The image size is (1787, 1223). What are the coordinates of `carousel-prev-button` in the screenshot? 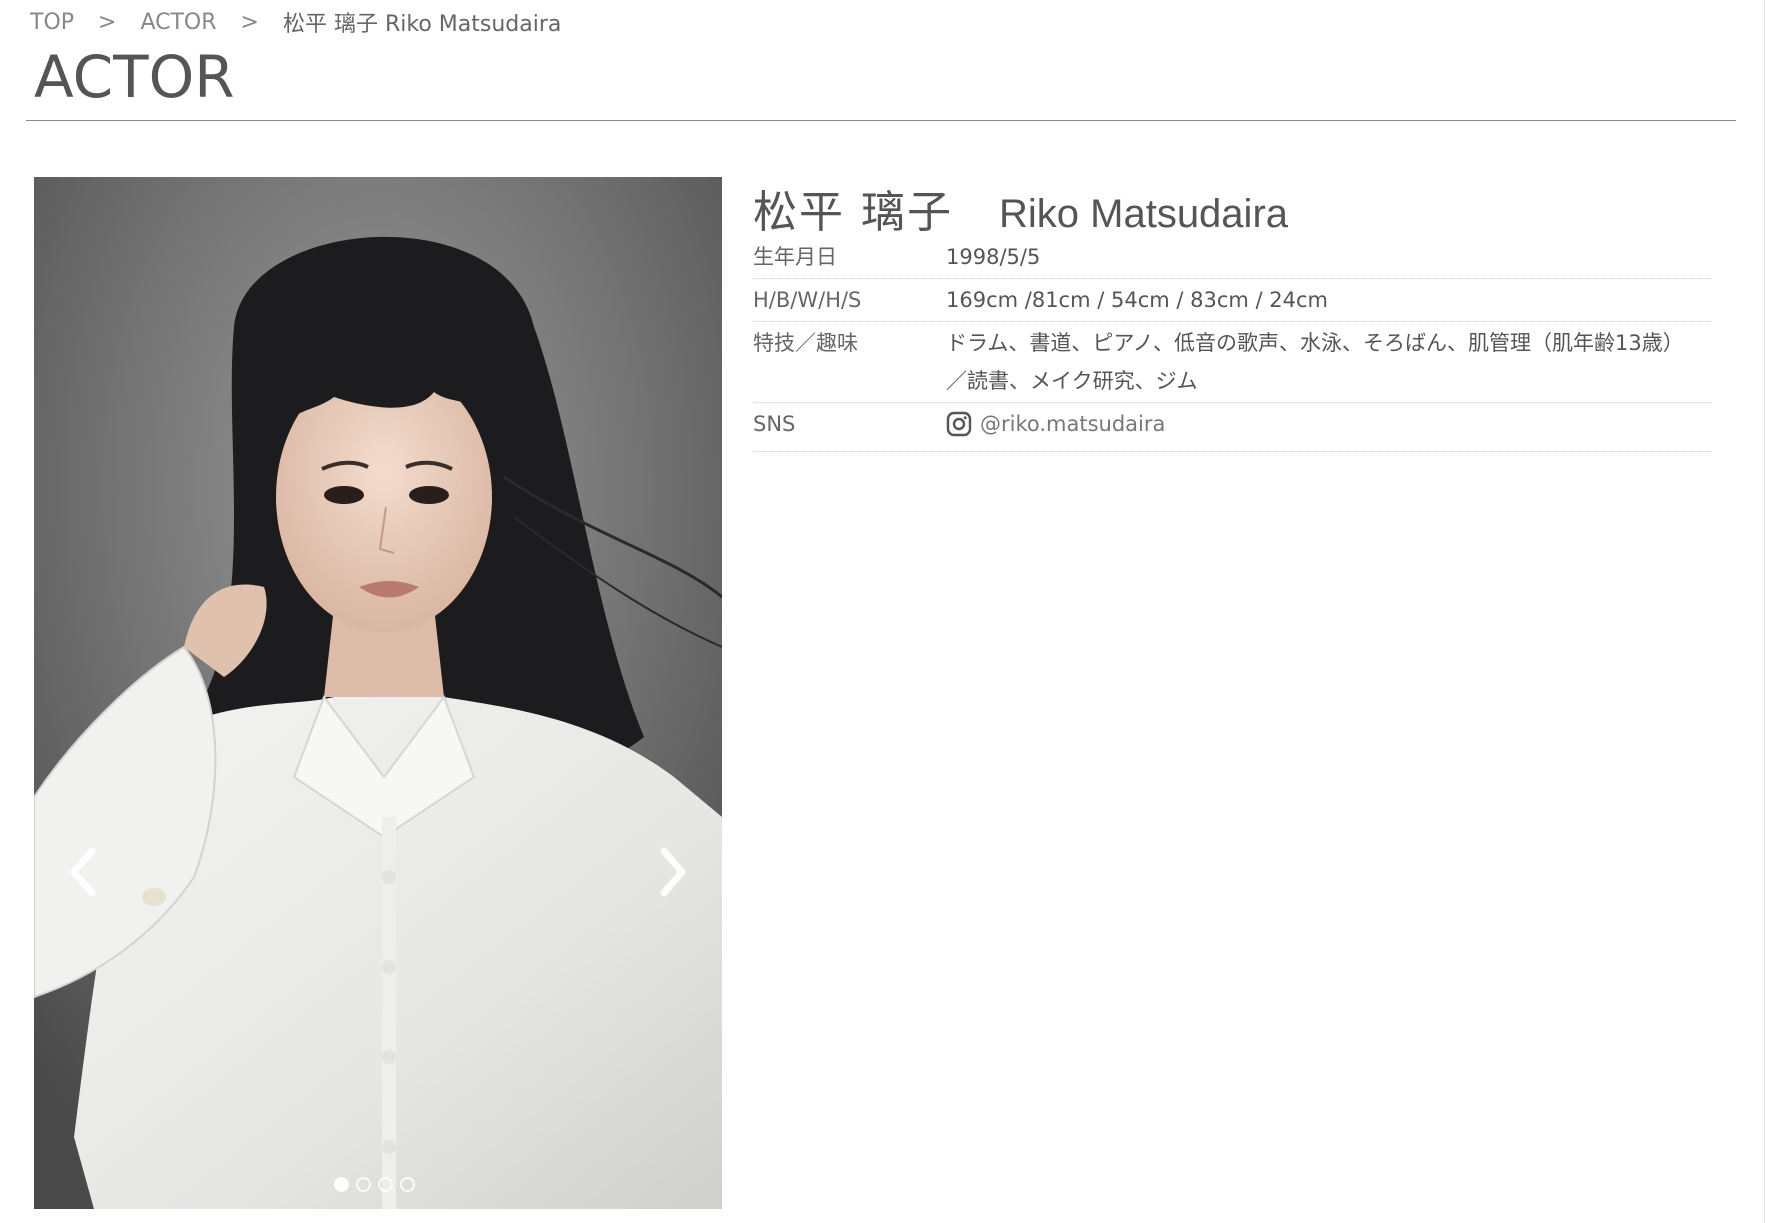 It's located at (83, 872).